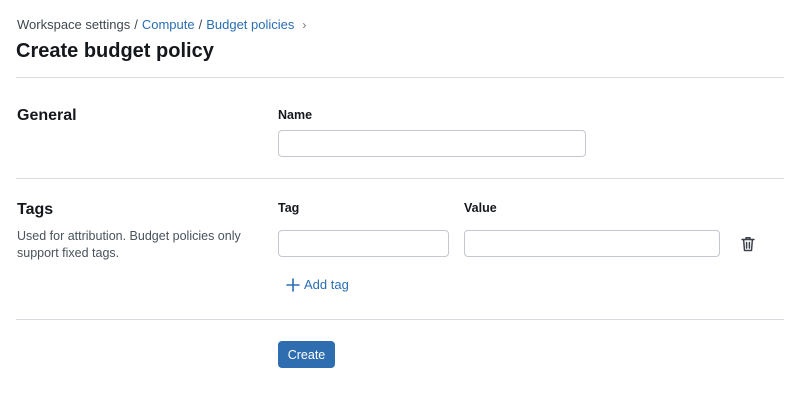  What do you see at coordinates (73, 25) in the screenshot?
I see `breadcrumb-workspace-settings: Workspace settings` at bounding box center [73, 25].